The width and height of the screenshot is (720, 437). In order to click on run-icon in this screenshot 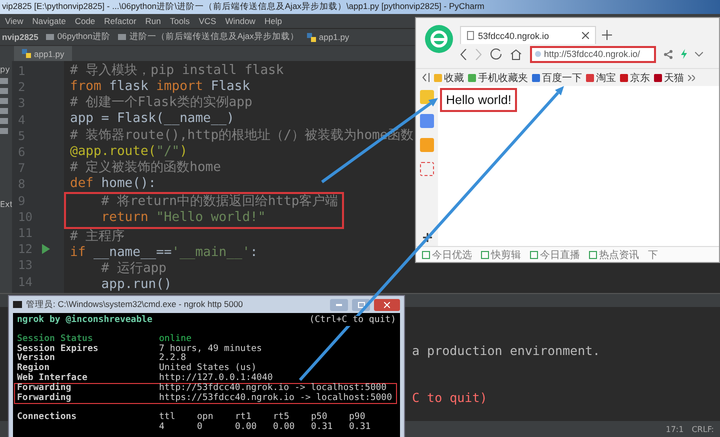, I will do `click(46, 249)`.